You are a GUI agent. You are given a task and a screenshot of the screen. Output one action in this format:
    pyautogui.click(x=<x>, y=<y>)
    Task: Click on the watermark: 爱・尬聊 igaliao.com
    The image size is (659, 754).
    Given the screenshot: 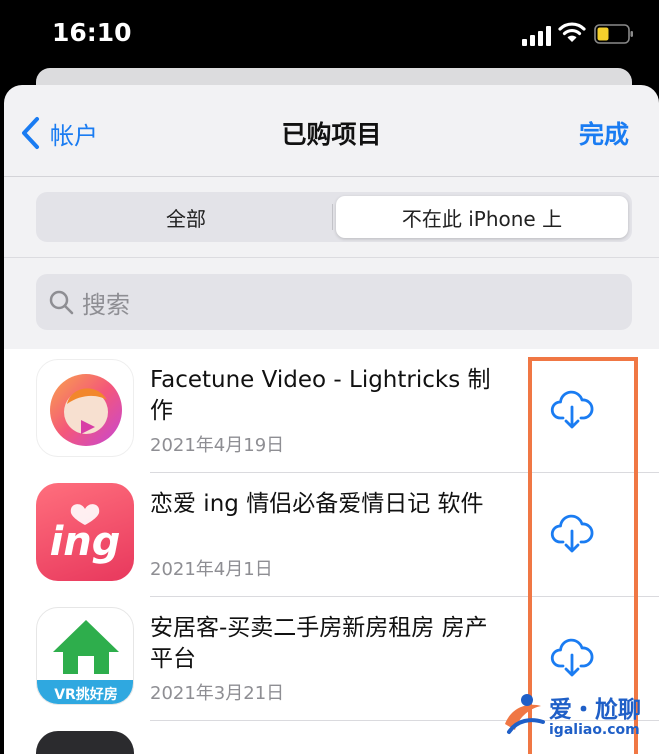 What is the action you would take?
    pyautogui.click(x=577, y=720)
    